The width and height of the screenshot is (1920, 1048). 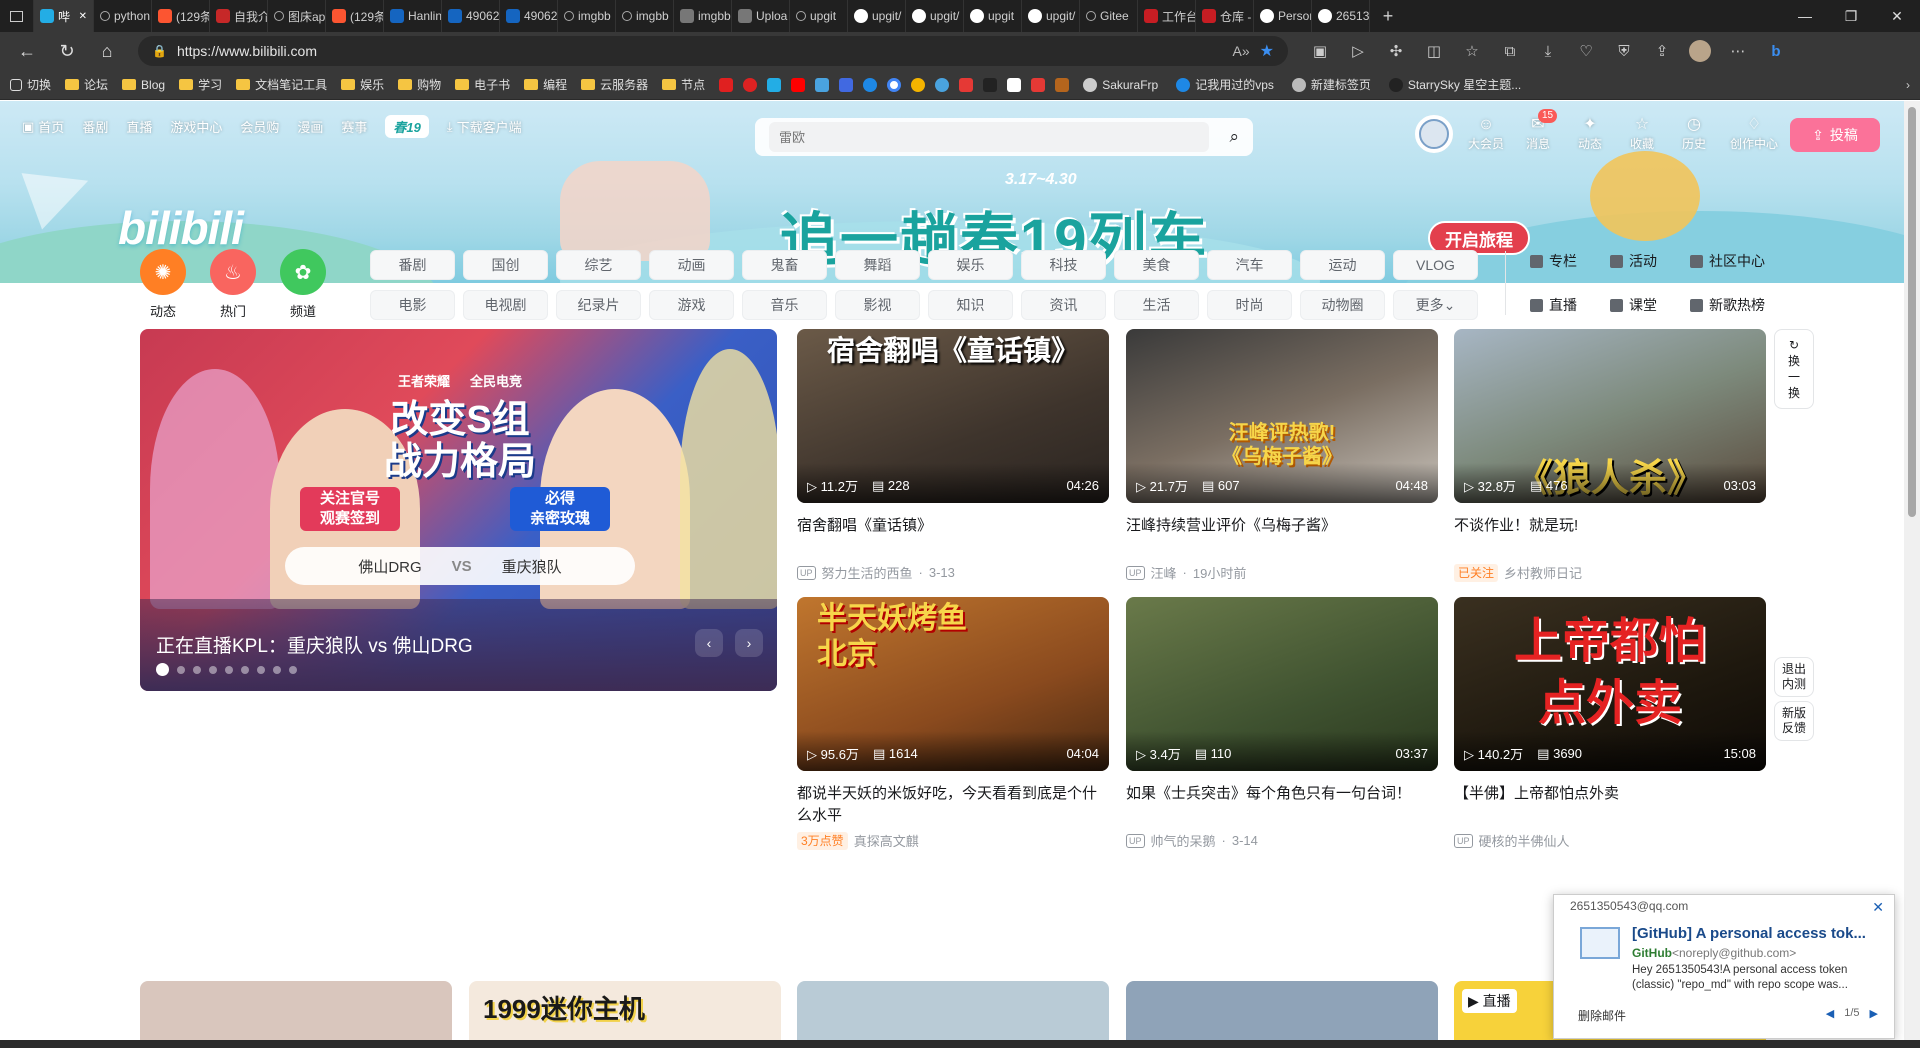 What do you see at coordinates (1167, 16) in the screenshot?
I see `browser-tab: 工作台` at bounding box center [1167, 16].